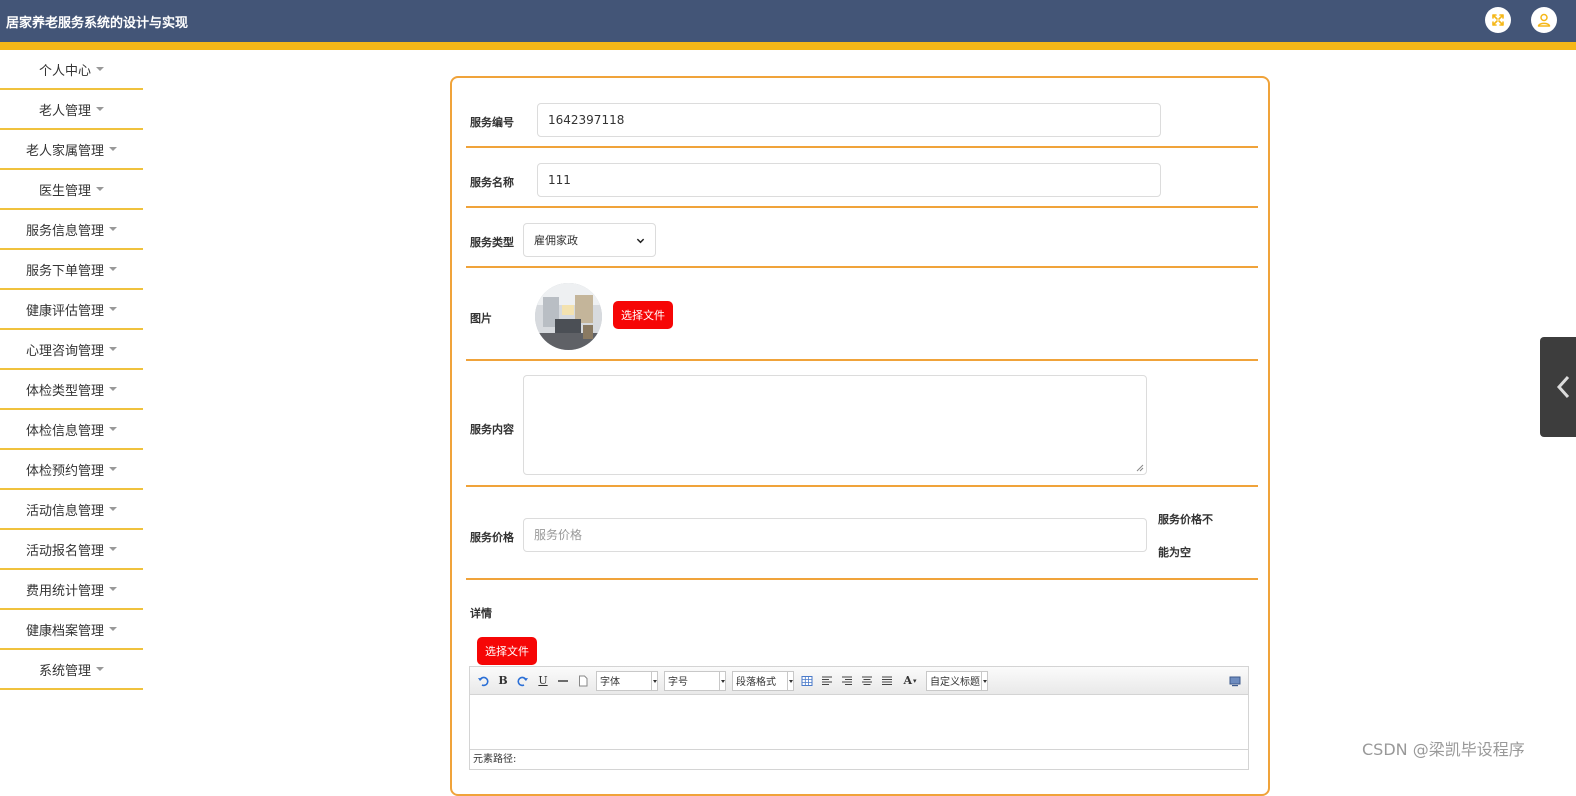 This screenshot has height=796, width=1576. I want to click on font-size-select: 字号, so click(695, 680).